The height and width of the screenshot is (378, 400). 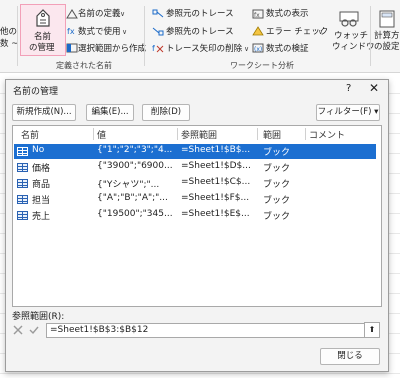 I want to click on trace-dependents-icon, so click(x=158, y=31).